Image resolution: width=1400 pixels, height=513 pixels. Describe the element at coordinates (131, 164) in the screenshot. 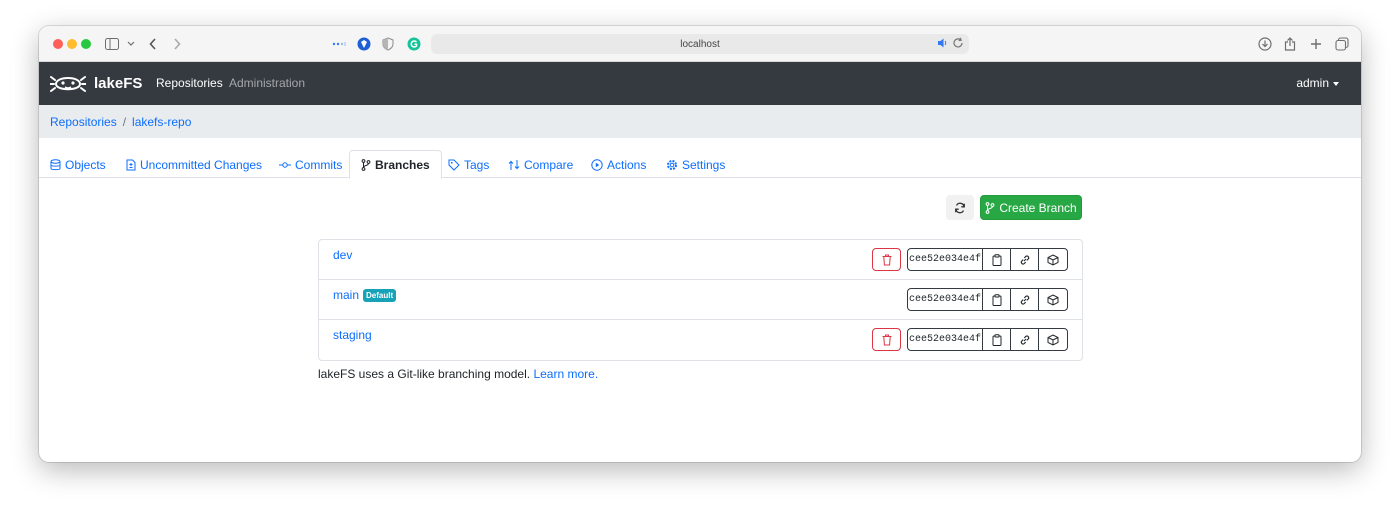

I see `file-diff-icon` at that location.